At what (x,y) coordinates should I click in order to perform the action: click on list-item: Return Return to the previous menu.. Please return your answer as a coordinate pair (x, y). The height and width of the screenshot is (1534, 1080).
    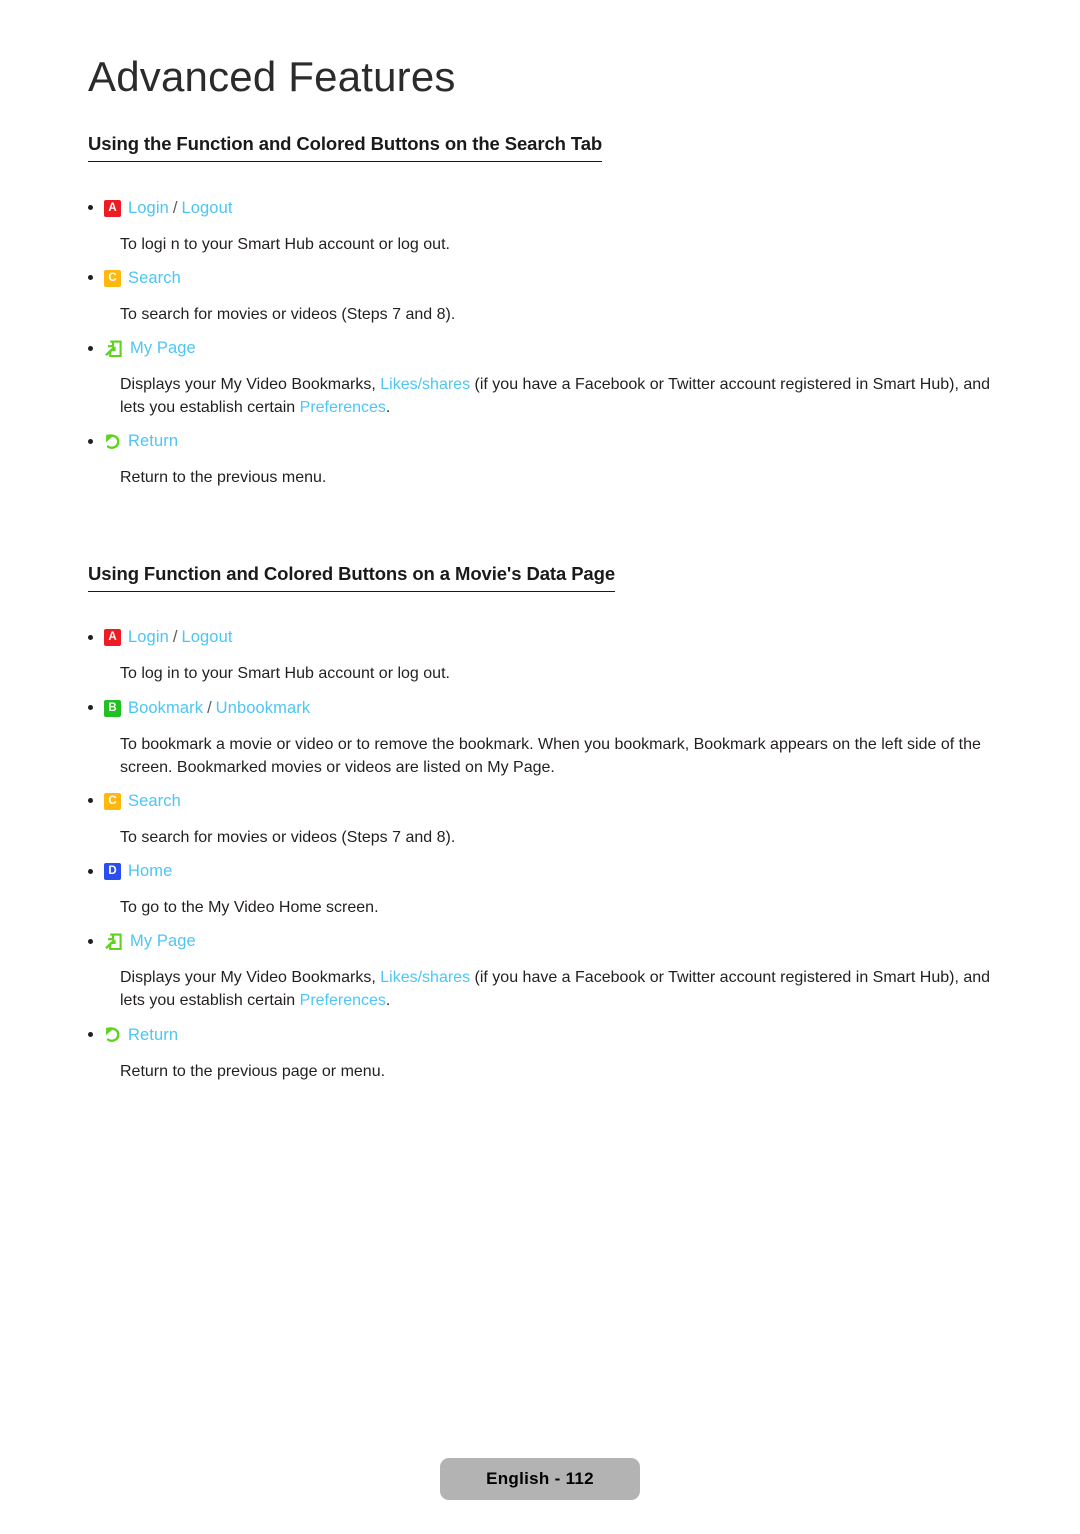
    Looking at the image, I should click on (546, 460).